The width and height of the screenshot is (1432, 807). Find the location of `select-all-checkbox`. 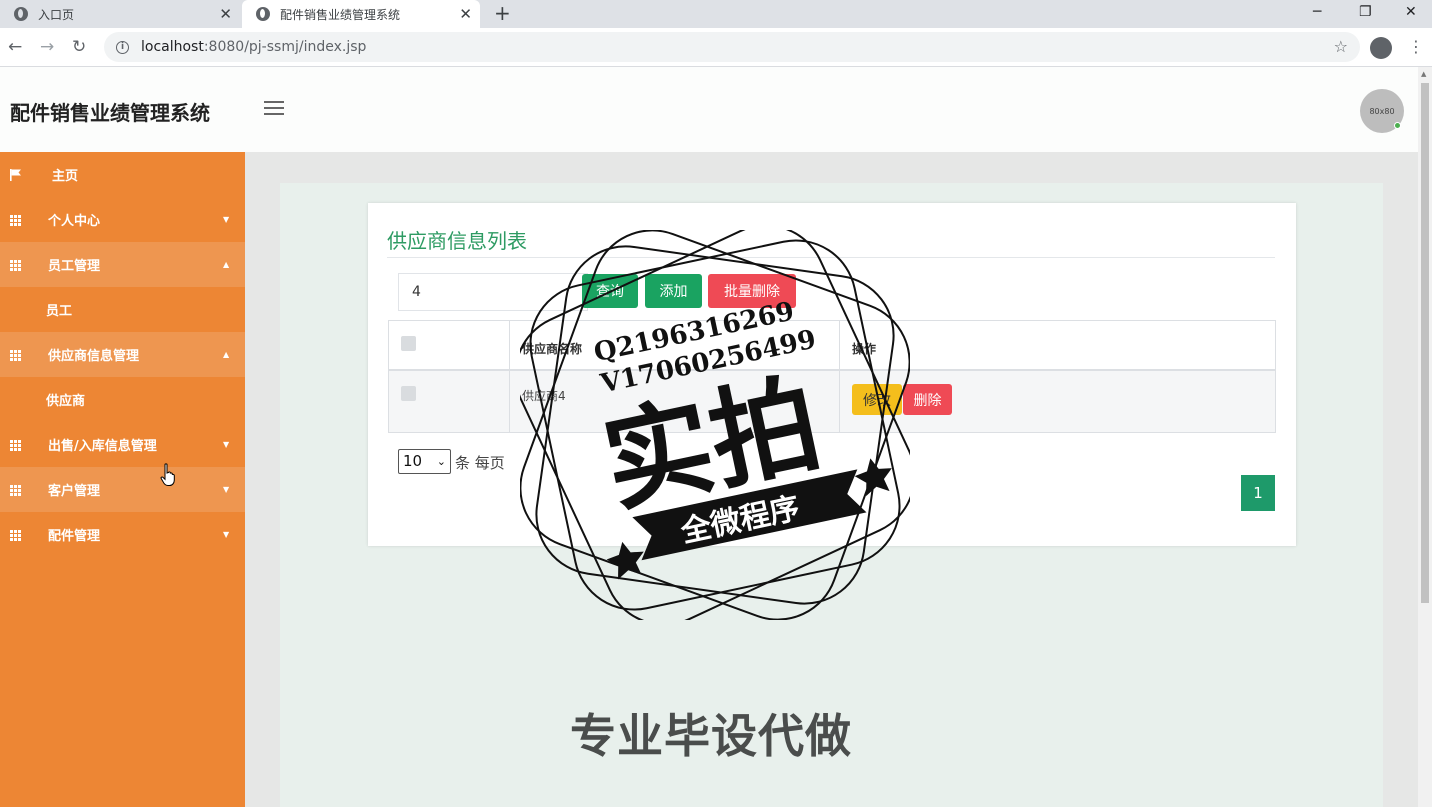

select-all-checkbox is located at coordinates (408, 343).